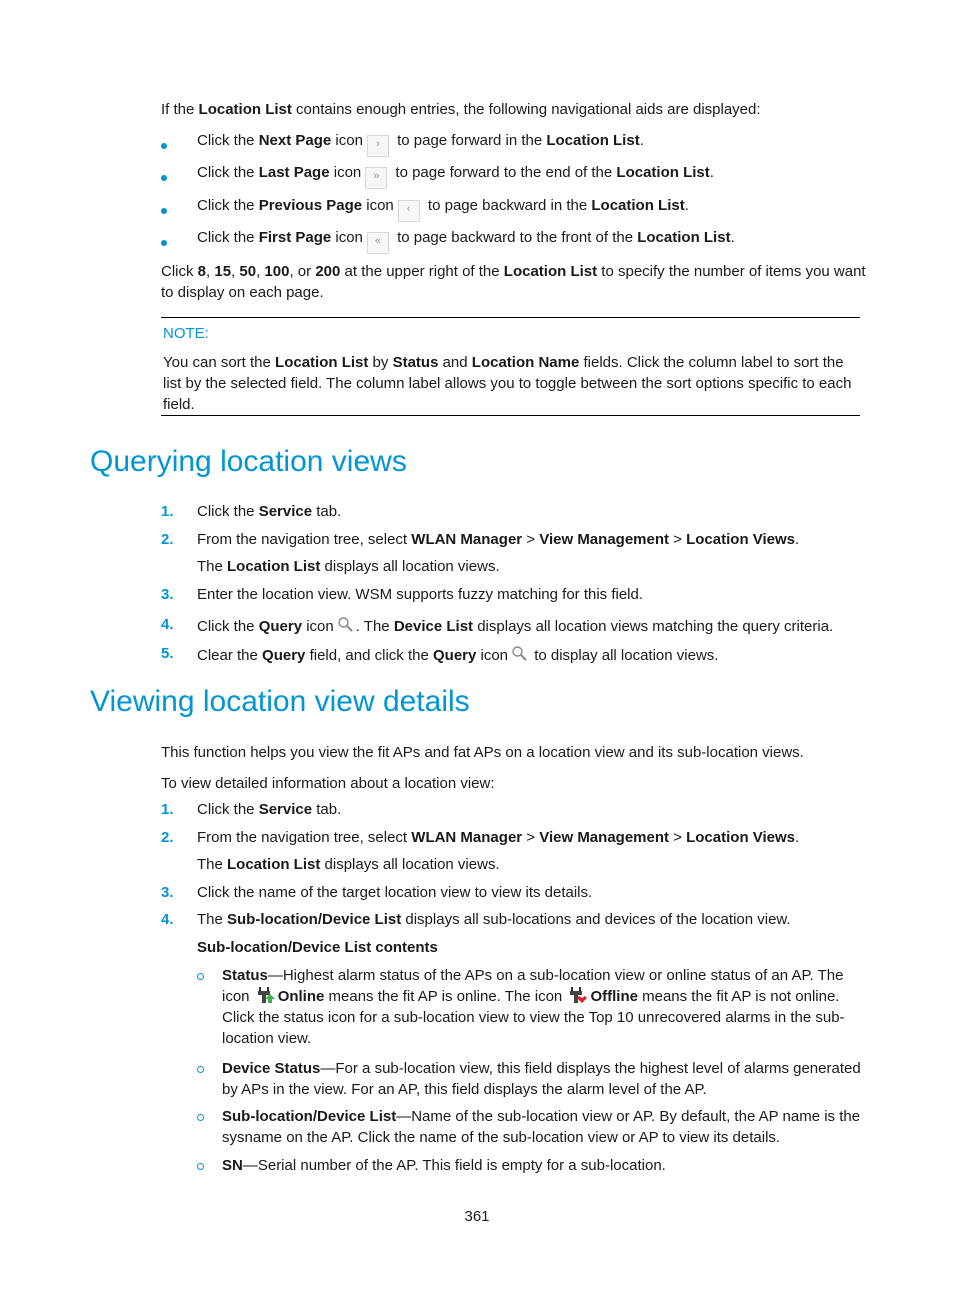  What do you see at coordinates (663, 172) in the screenshot?
I see `item-bold: Location List` at bounding box center [663, 172].